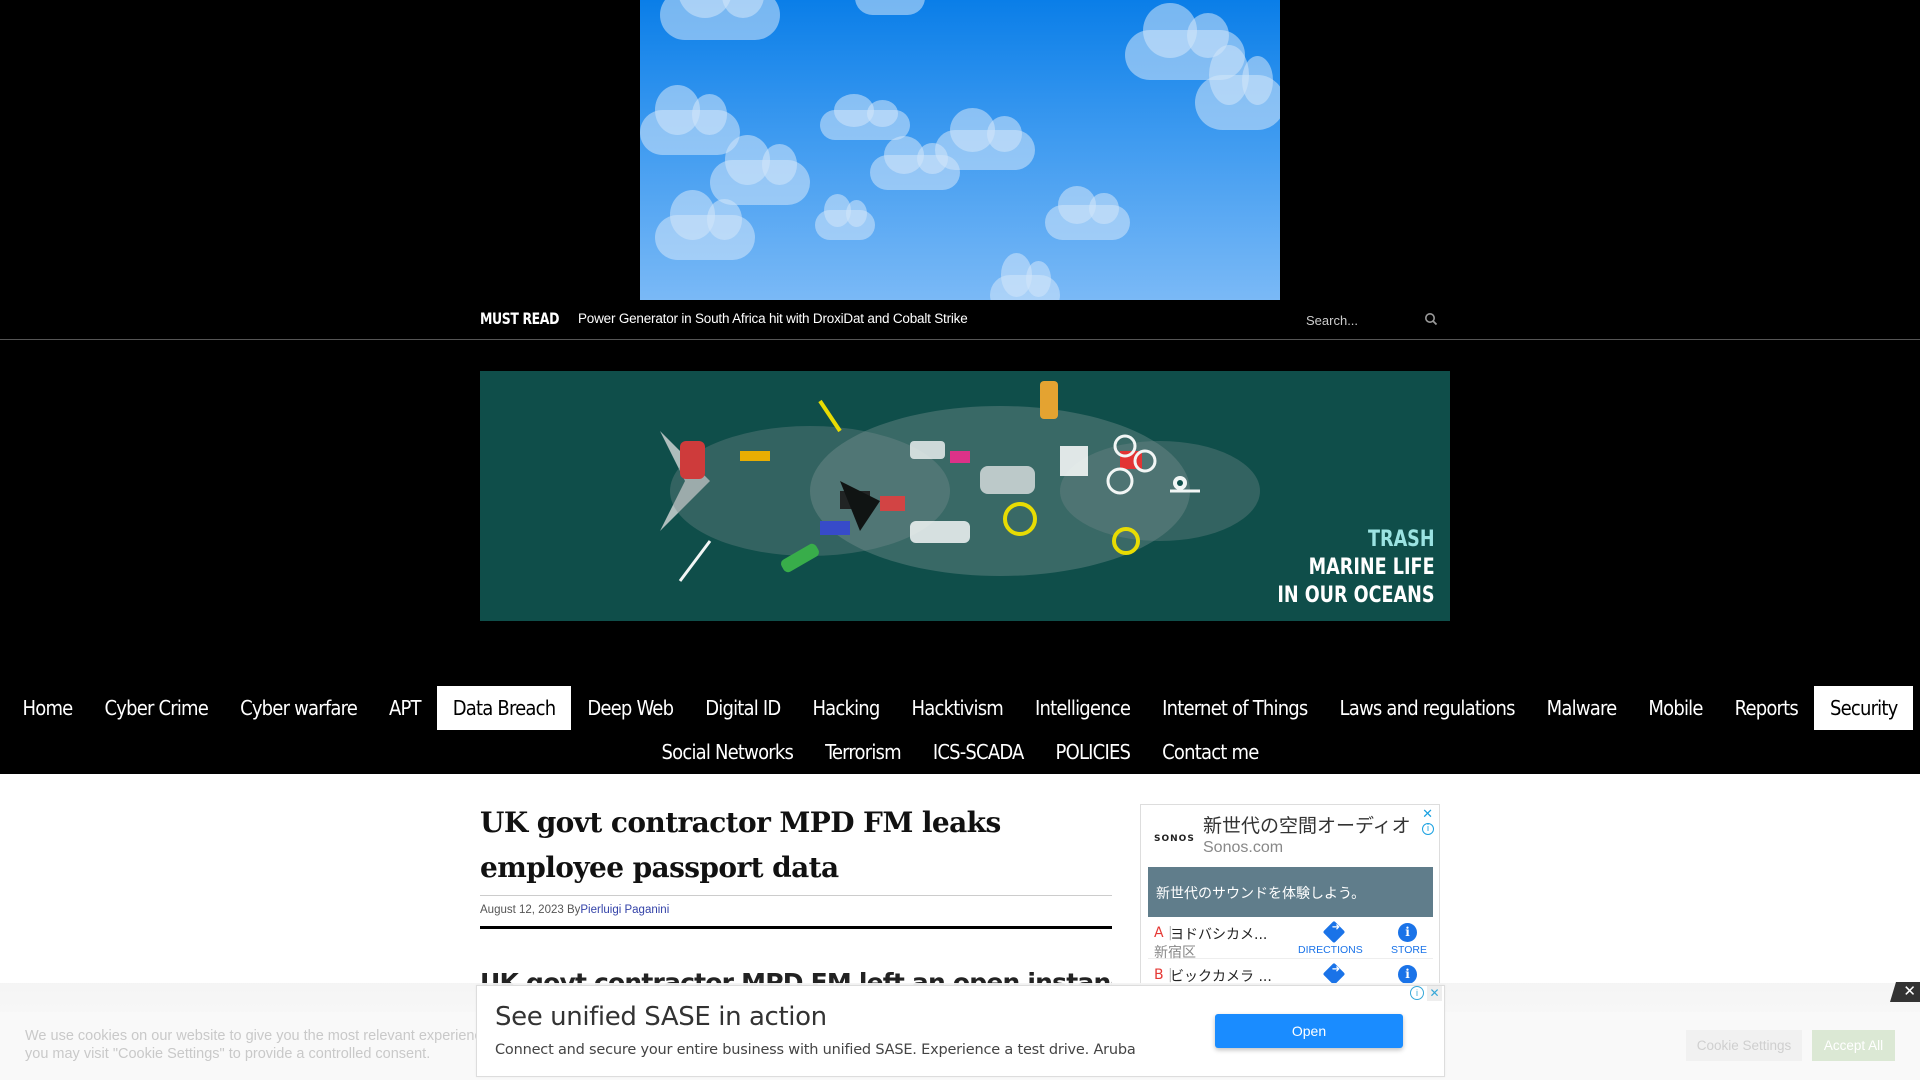 The width and height of the screenshot is (1920, 1080). What do you see at coordinates (1675, 708) in the screenshot?
I see `nav-item-mobile: Mobile` at bounding box center [1675, 708].